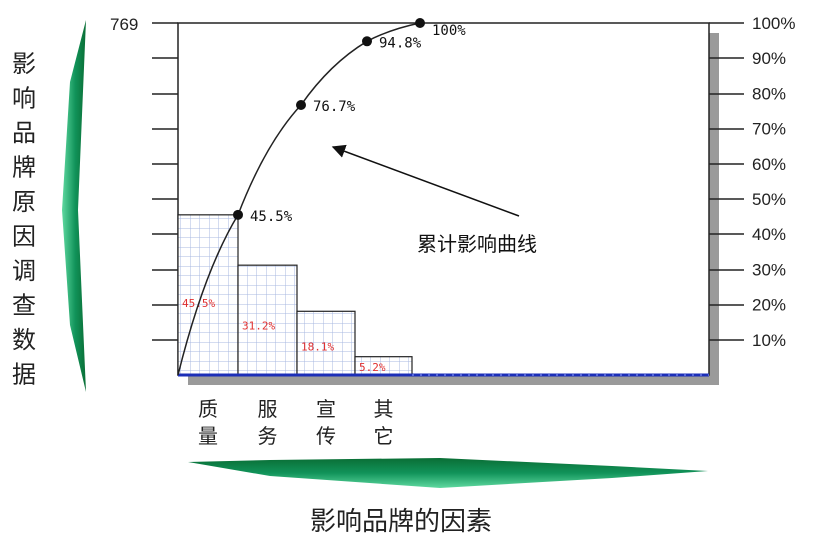 This screenshot has height=538, width=821. Describe the element at coordinates (769, 164) in the screenshot. I see `right-axis-label: 60%` at that location.